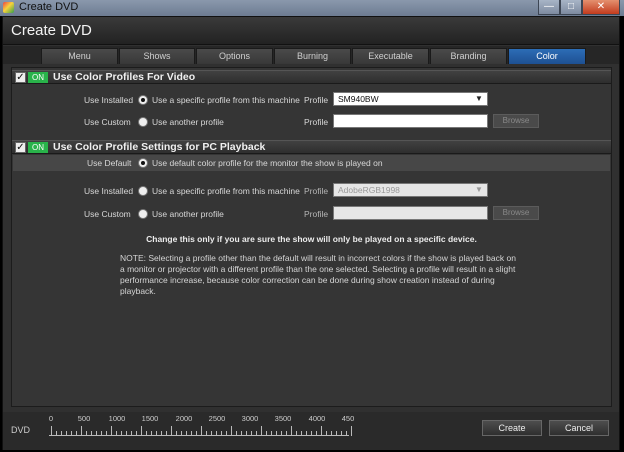 This screenshot has width=624, height=452. Describe the element at coordinates (410, 190) in the screenshot. I see `pc-profile-select: AdobeRGB1998 ▼` at that location.